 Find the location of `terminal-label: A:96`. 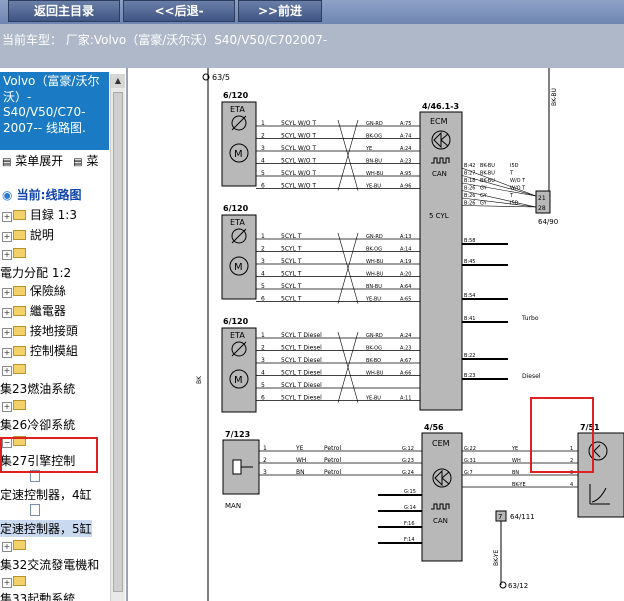

terminal-label: A:96 is located at coordinates (405, 187).